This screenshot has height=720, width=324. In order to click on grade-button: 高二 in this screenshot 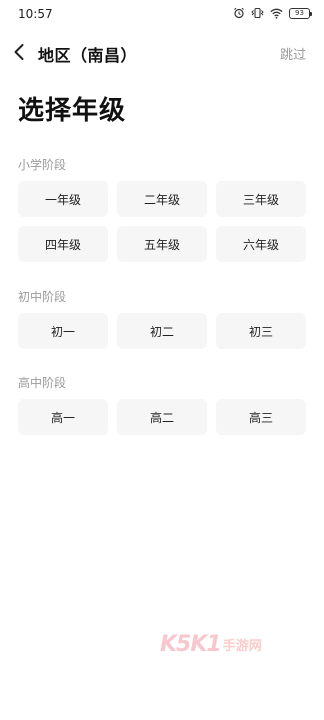, I will do `click(162, 417)`.